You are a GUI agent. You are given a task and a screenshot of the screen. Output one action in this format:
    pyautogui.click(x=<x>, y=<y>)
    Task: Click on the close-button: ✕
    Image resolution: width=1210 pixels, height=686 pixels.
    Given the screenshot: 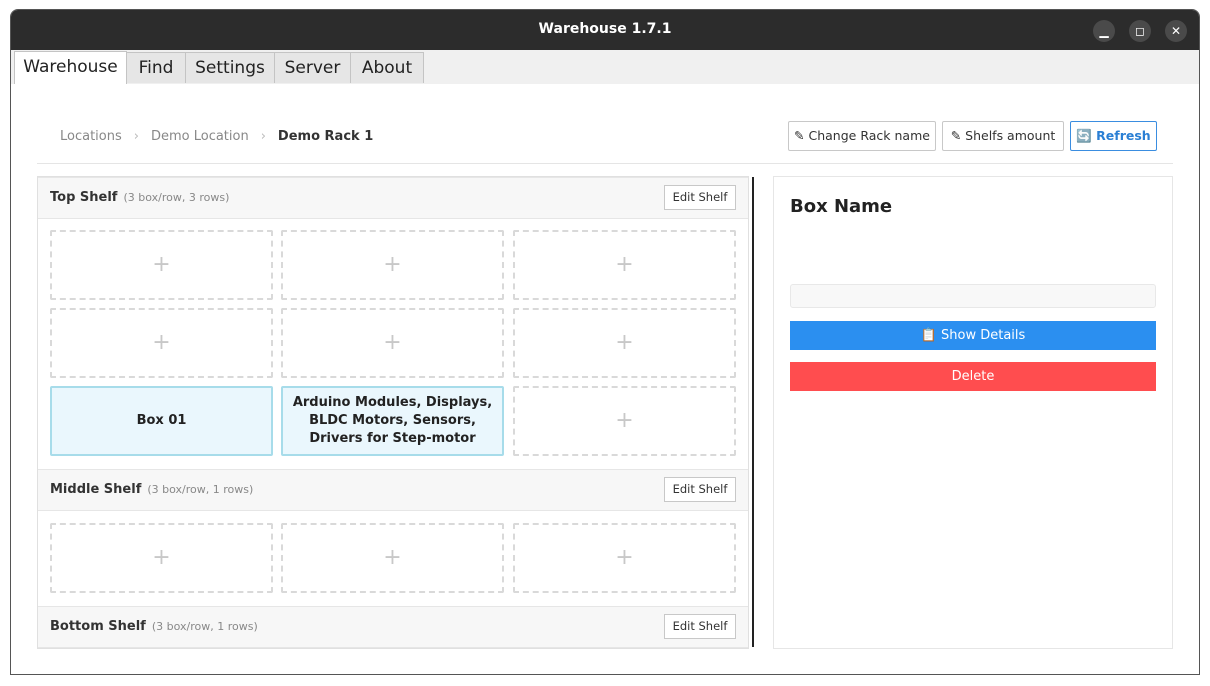 What is the action you would take?
    pyautogui.click(x=1176, y=31)
    